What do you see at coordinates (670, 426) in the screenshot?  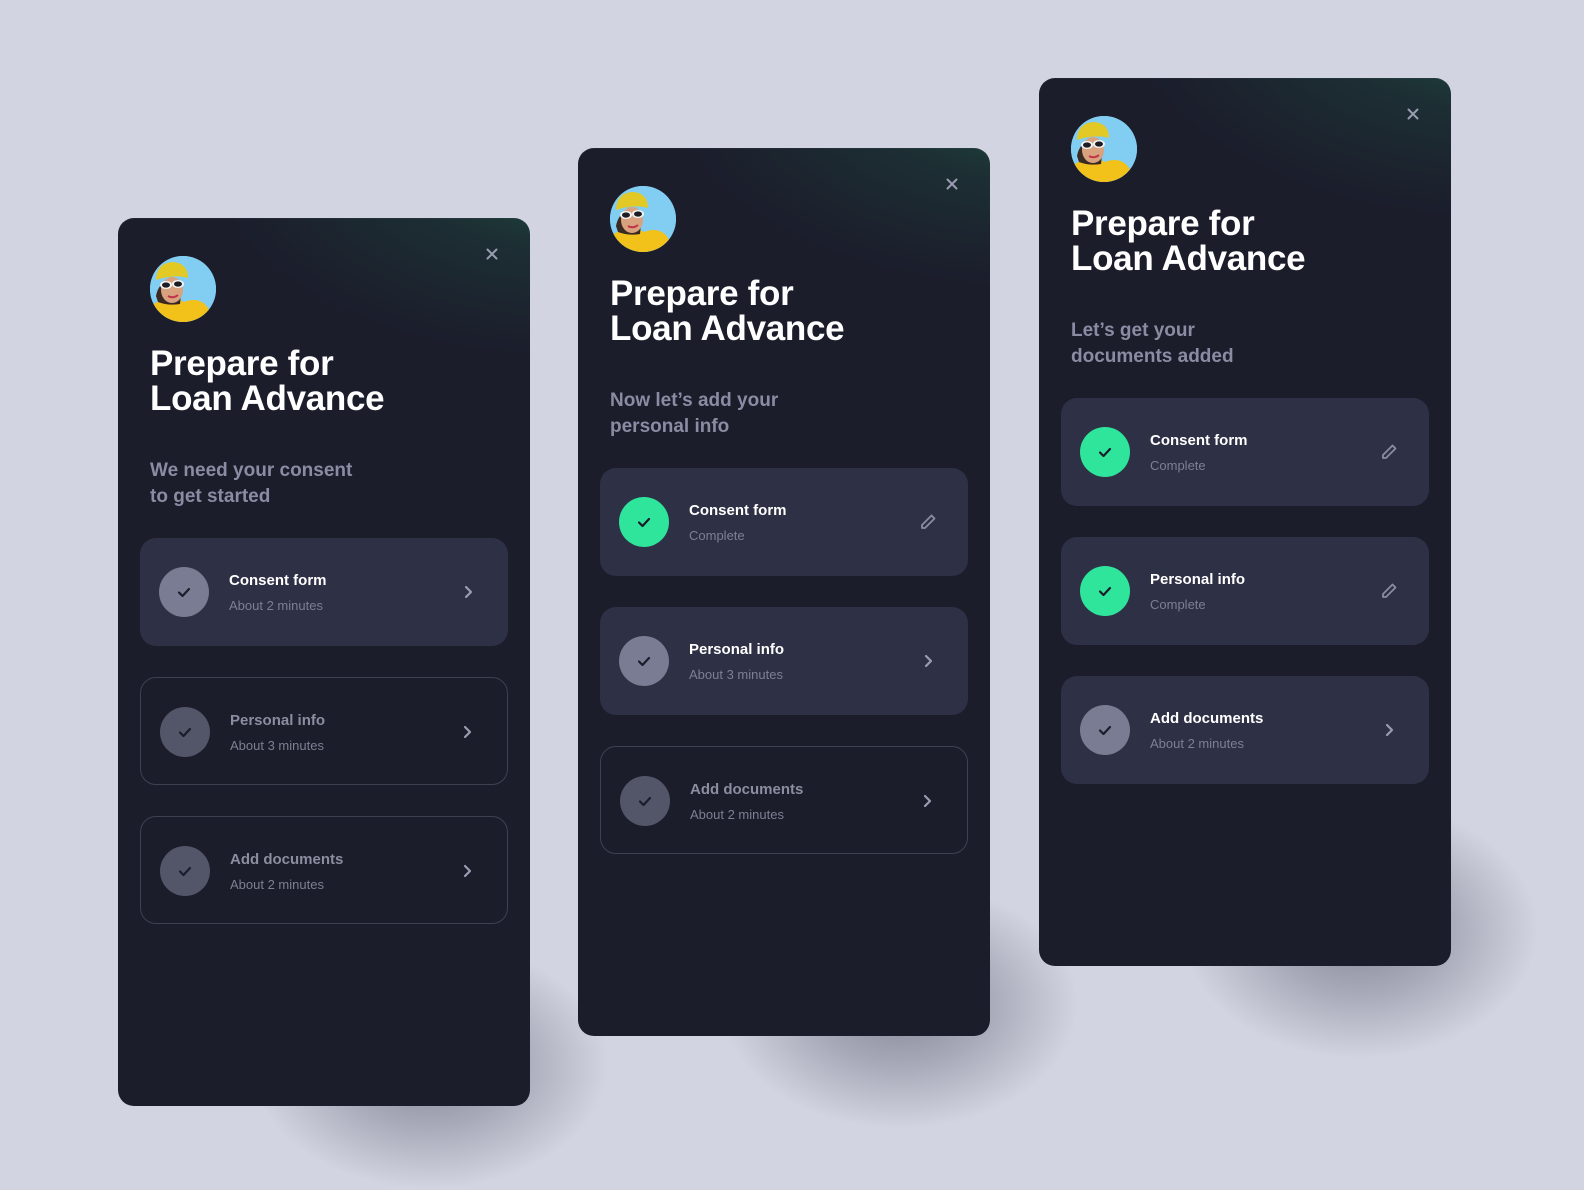 I see `subtitle-line-2: personal info` at bounding box center [670, 426].